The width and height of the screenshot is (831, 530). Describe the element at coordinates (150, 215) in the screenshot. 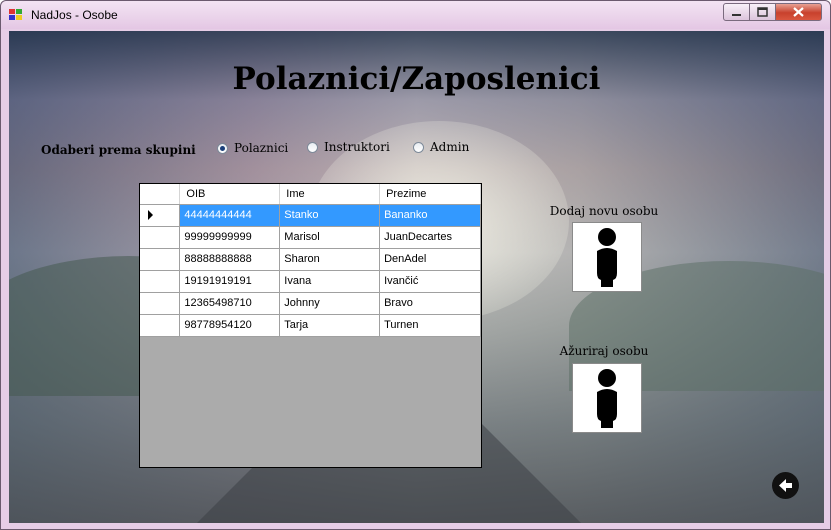

I see `current-row-icon` at that location.